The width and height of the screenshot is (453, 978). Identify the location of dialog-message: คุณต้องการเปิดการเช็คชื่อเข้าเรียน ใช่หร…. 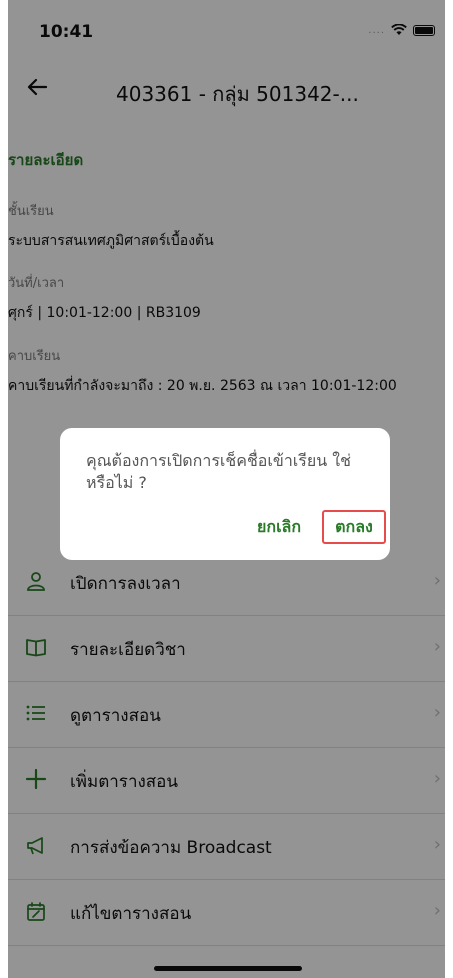
(218, 471).